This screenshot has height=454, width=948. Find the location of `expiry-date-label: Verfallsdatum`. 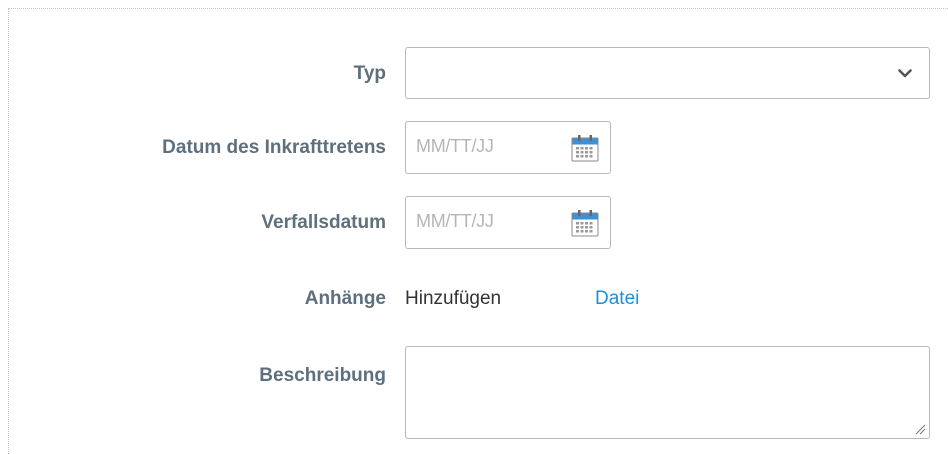

expiry-date-label: Verfallsdatum is located at coordinates (323, 222).